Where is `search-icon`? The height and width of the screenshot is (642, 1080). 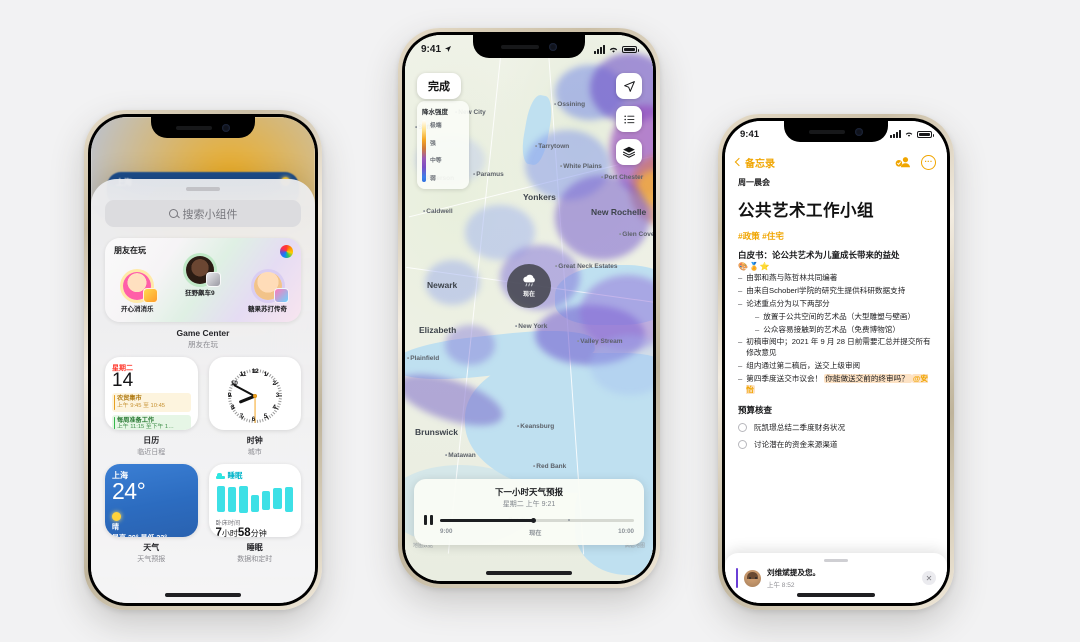 search-icon is located at coordinates (173, 213).